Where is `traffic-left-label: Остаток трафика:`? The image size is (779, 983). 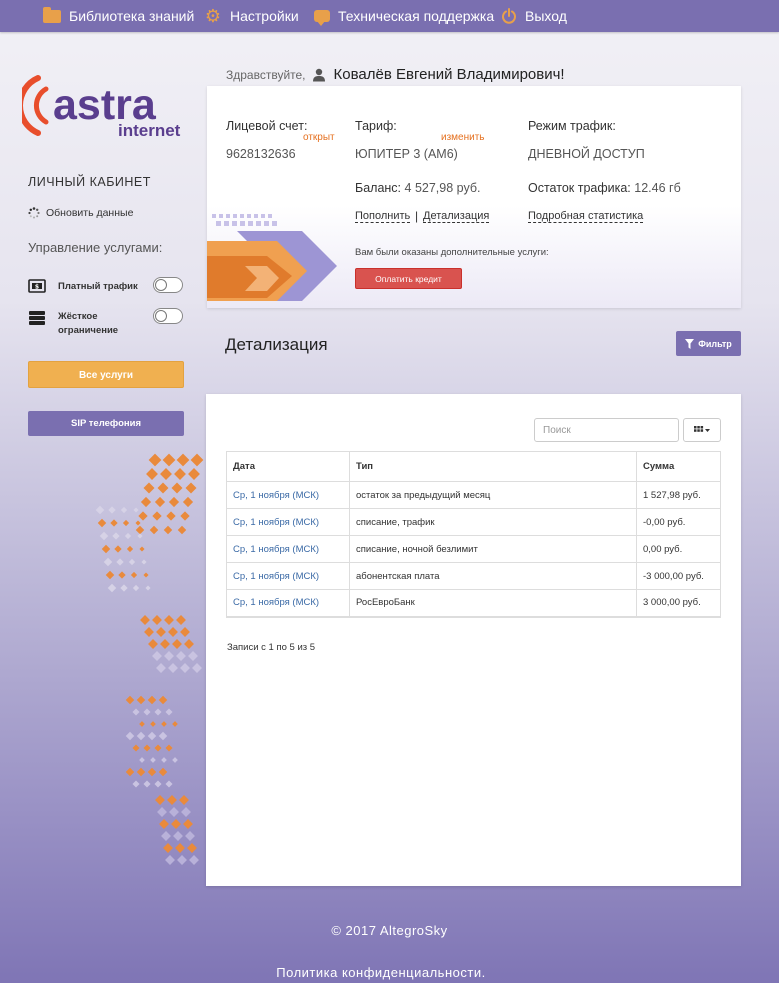 traffic-left-label: Остаток трафика: is located at coordinates (579, 188).